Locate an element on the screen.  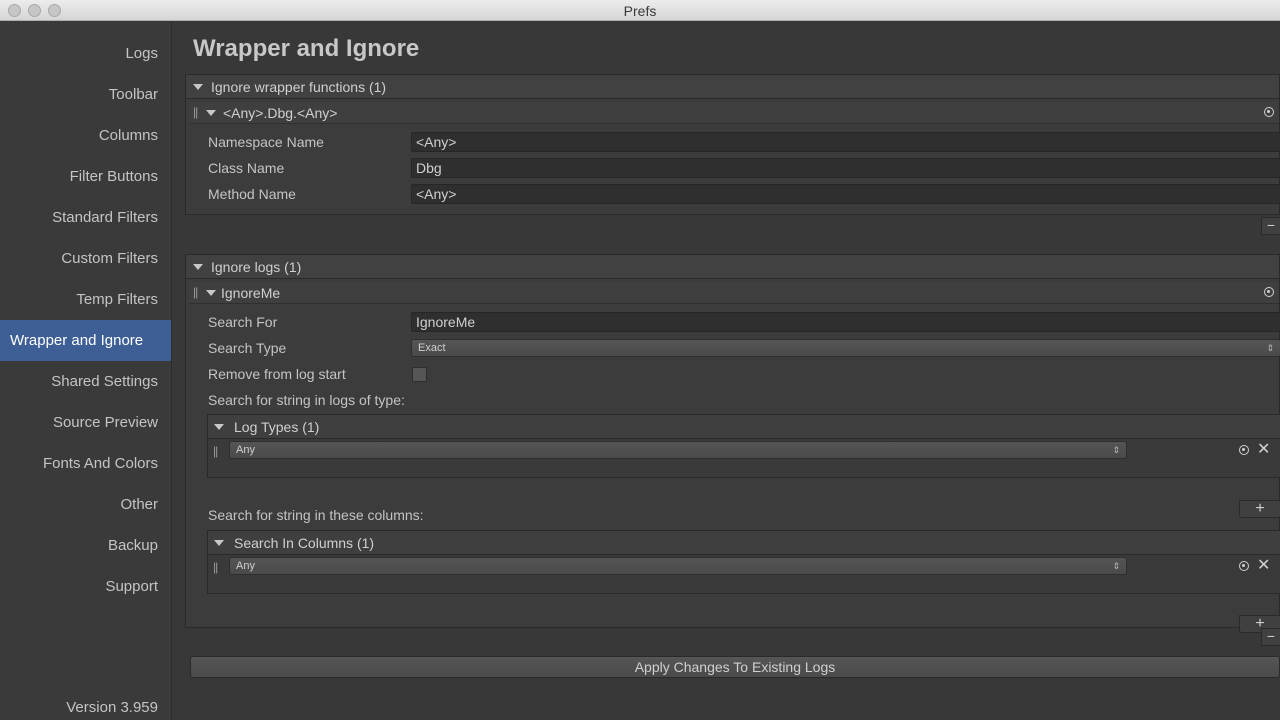
remove-from-log-start-checkbox is located at coordinates (419, 374).